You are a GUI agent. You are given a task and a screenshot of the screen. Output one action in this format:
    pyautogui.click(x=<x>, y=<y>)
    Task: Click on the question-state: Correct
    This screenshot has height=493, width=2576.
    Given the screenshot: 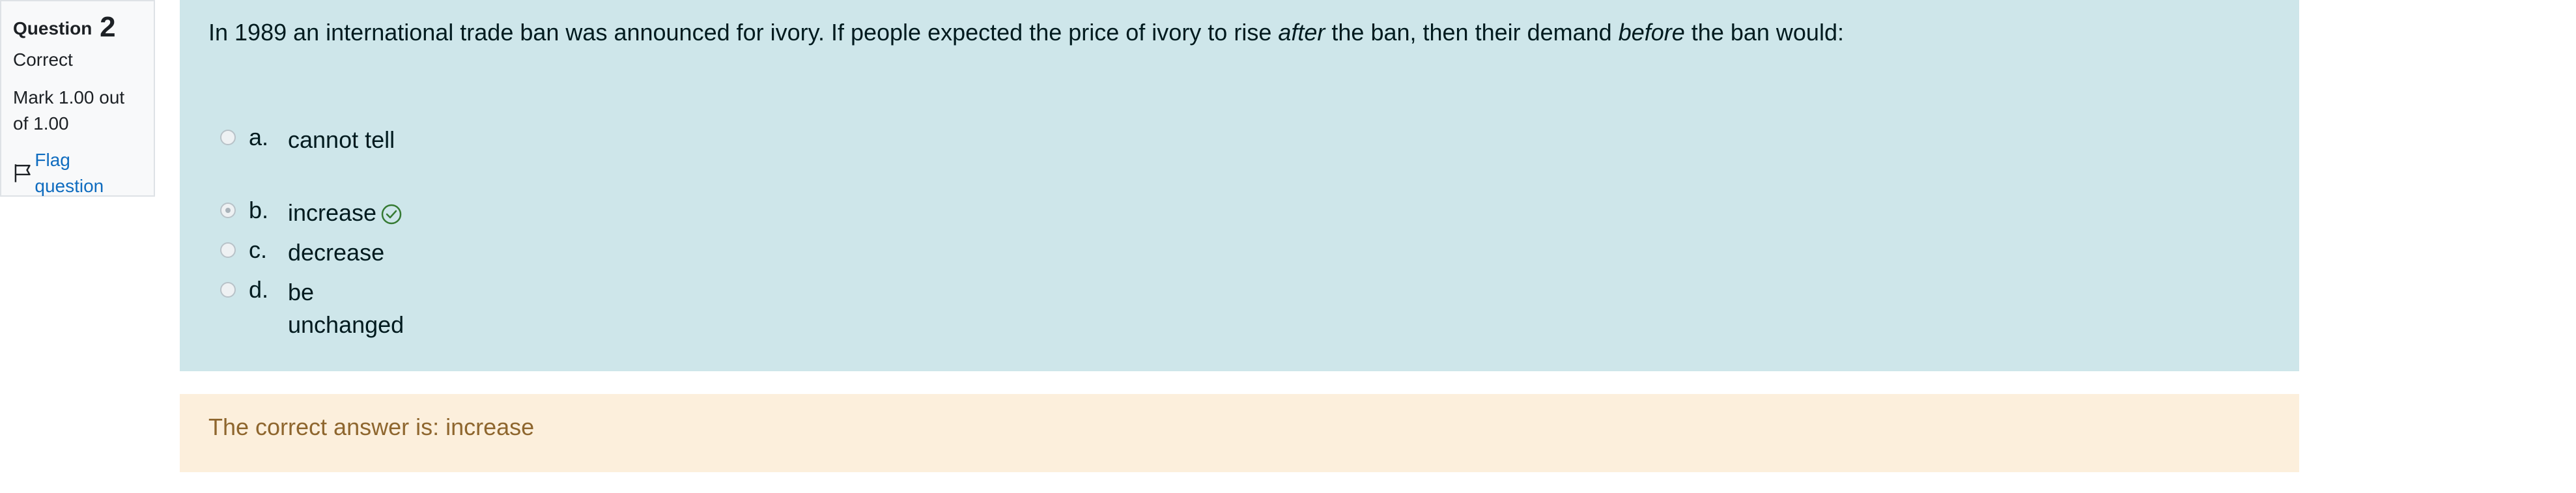 What is the action you would take?
    pyautogui.click(x=43, y=60)
    